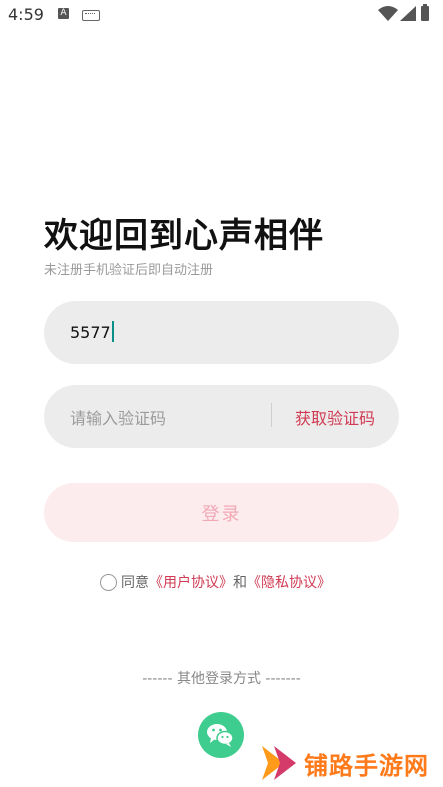 The width and height of the screenshot is (443, 787). I want to click on phone-input: 5577, so click(221, 332).